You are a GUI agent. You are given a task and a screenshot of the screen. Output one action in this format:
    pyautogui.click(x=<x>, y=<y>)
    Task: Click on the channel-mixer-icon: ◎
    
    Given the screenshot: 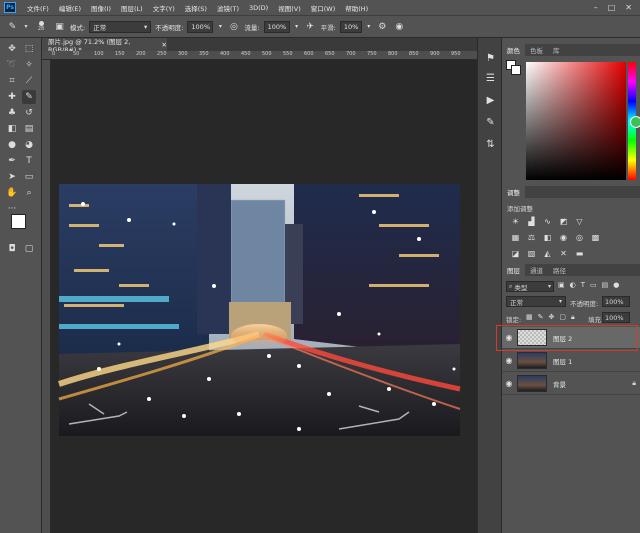 What is the action you would take?
    pyautogui.click(x=579, y=237)
    